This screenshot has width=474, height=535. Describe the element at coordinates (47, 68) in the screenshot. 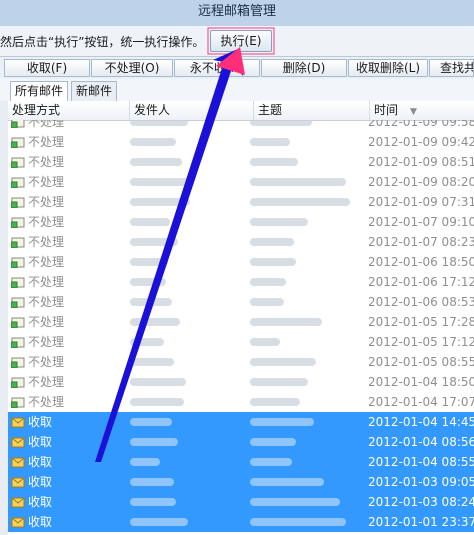

I see `receive-button: 收取(F)` at that location.